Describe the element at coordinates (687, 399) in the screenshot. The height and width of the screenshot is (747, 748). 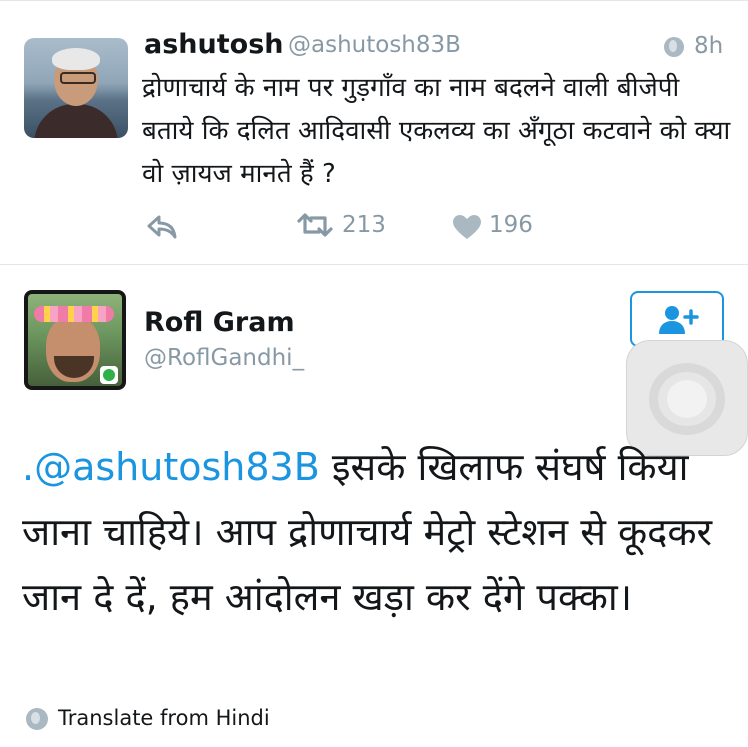
I see `assistive-touch-ring-inner` at that location.